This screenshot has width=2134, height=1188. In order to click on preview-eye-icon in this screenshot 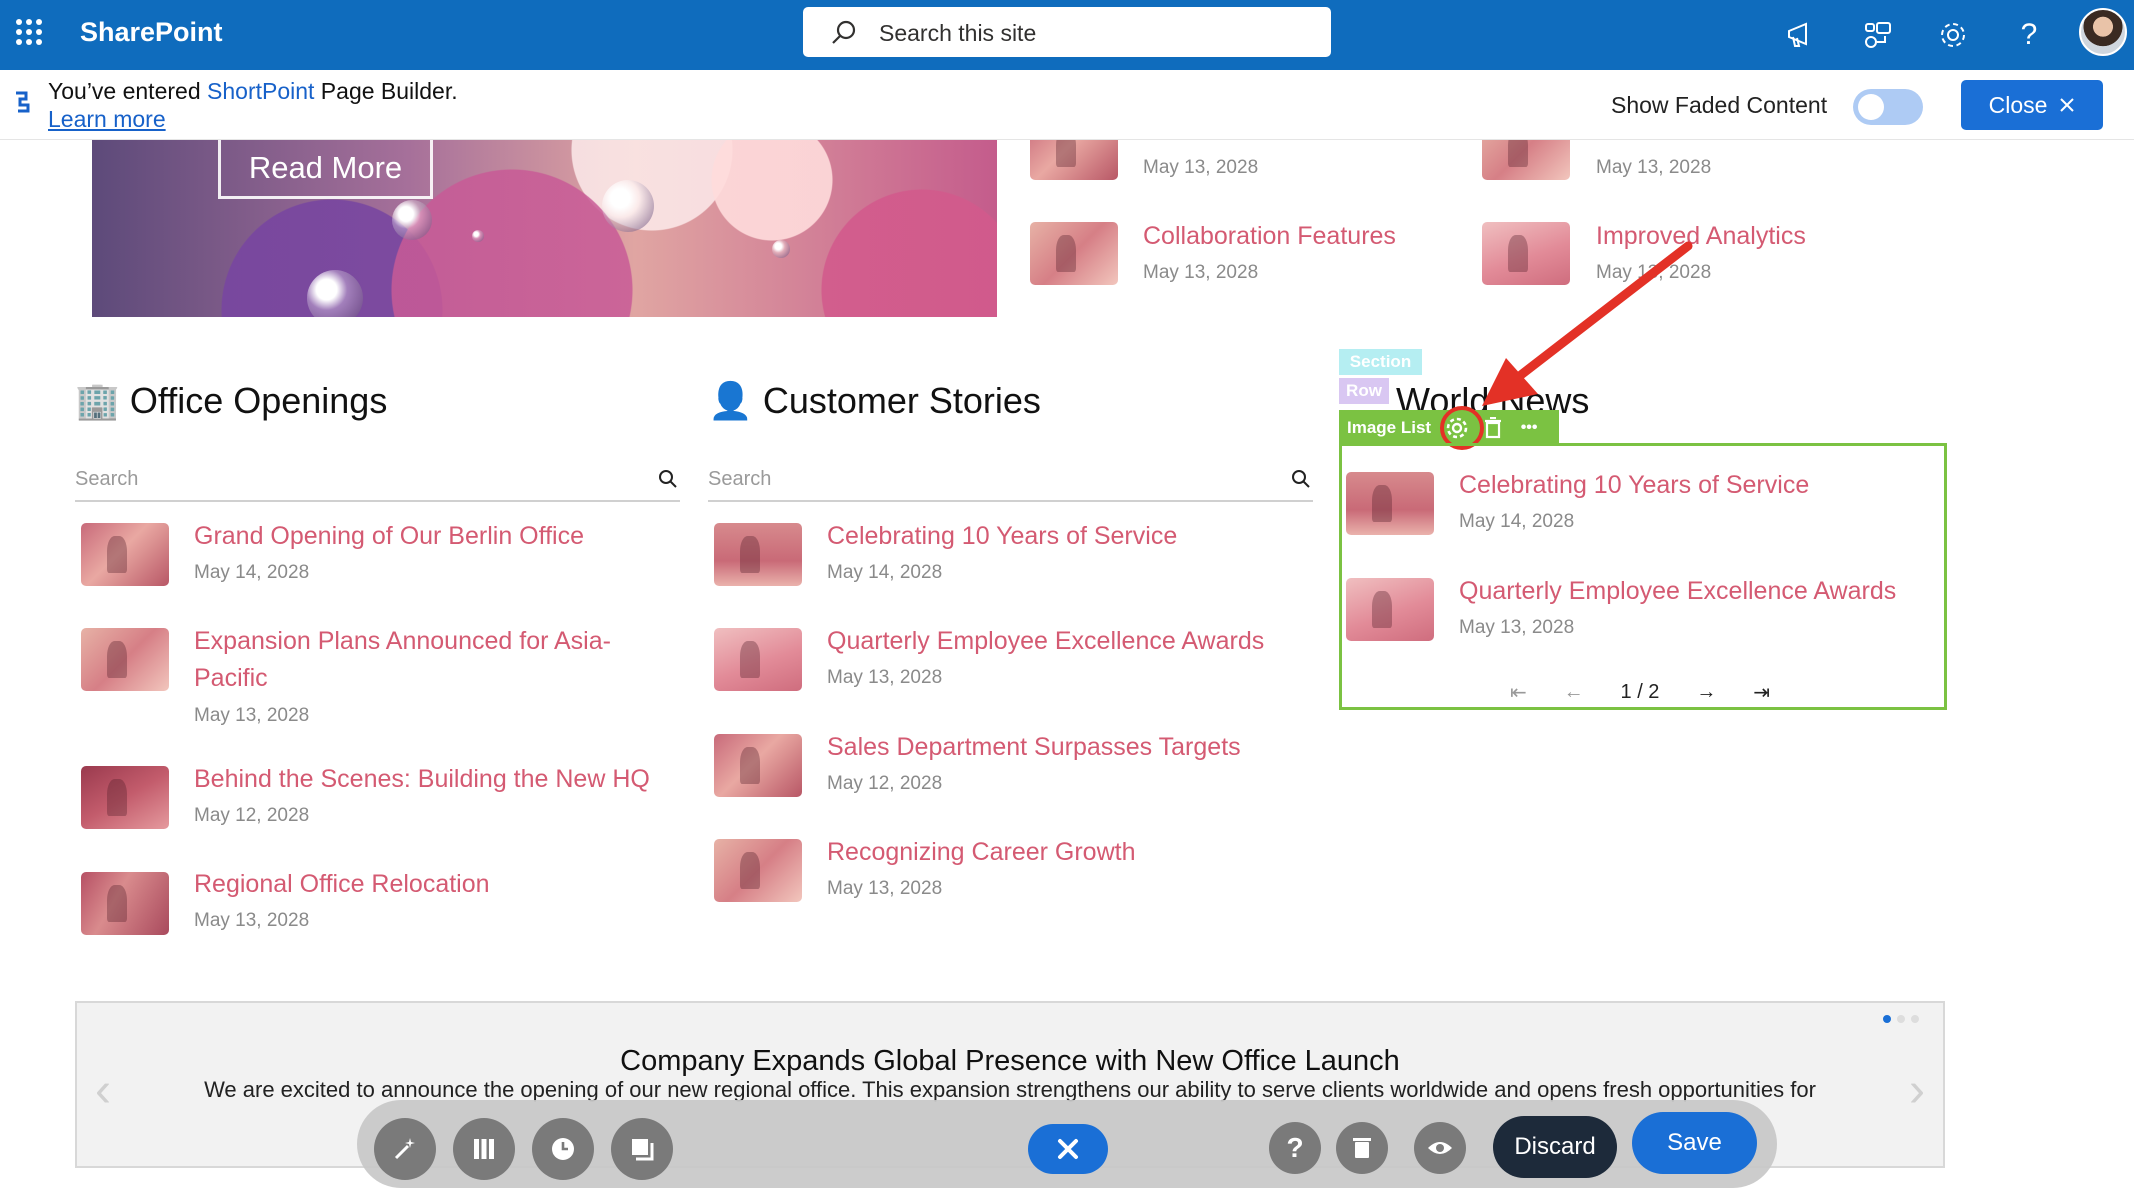, I will do `click(1440, 1148)`.